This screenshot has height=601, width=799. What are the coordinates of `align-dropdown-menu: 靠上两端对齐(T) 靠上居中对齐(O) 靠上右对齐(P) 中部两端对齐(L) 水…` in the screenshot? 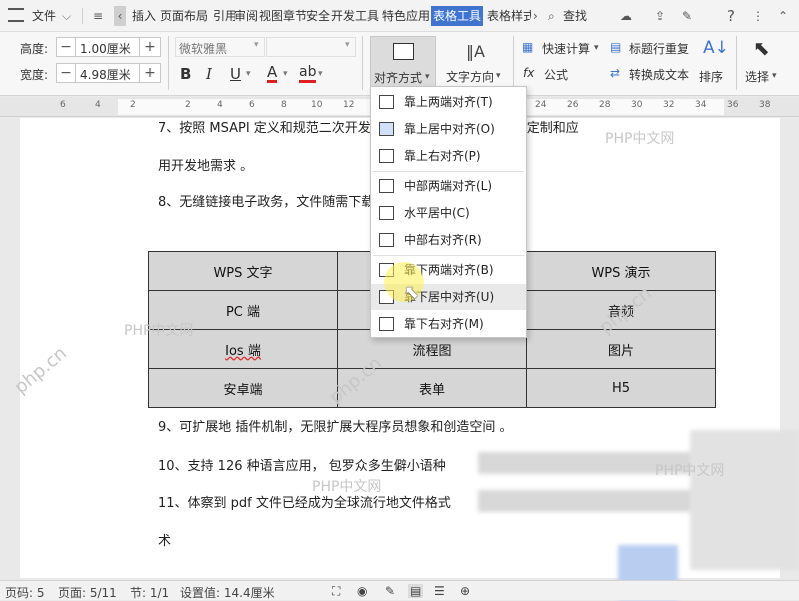 It's located at (448, 212).